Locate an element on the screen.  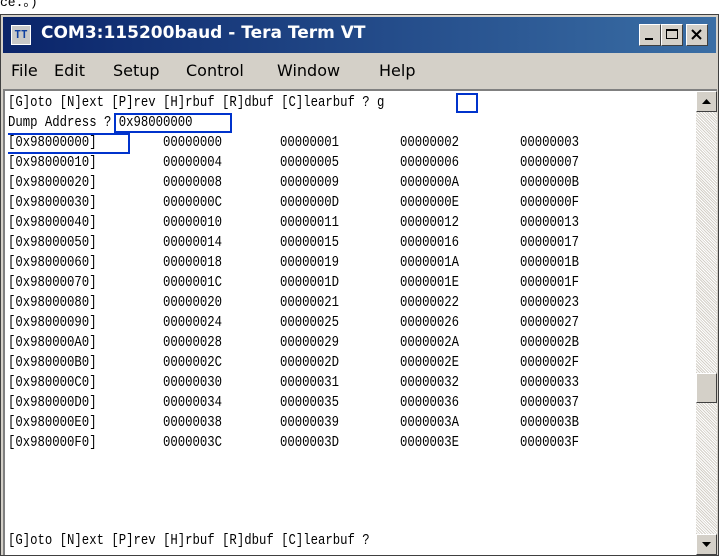
value-cell: 00000034 is located at coordinates (193, 402).